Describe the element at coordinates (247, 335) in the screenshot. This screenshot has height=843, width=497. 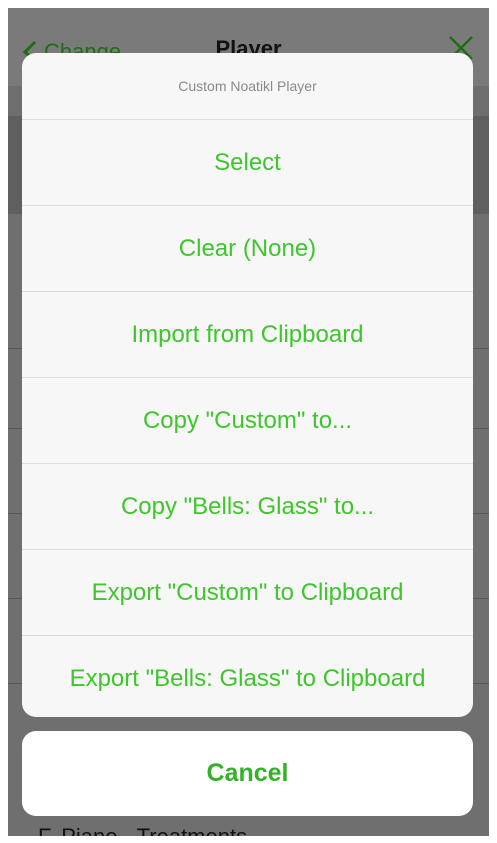
I see `import-from-clipboard-button: Import from Clipboard` at that location.